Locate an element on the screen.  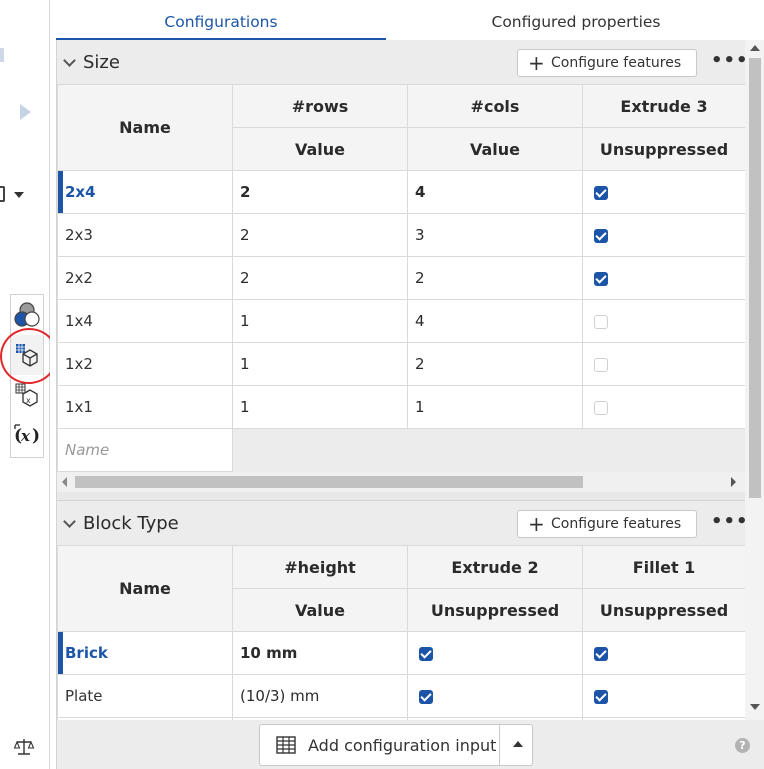
scale-icon is located at coordinates (24, 747).